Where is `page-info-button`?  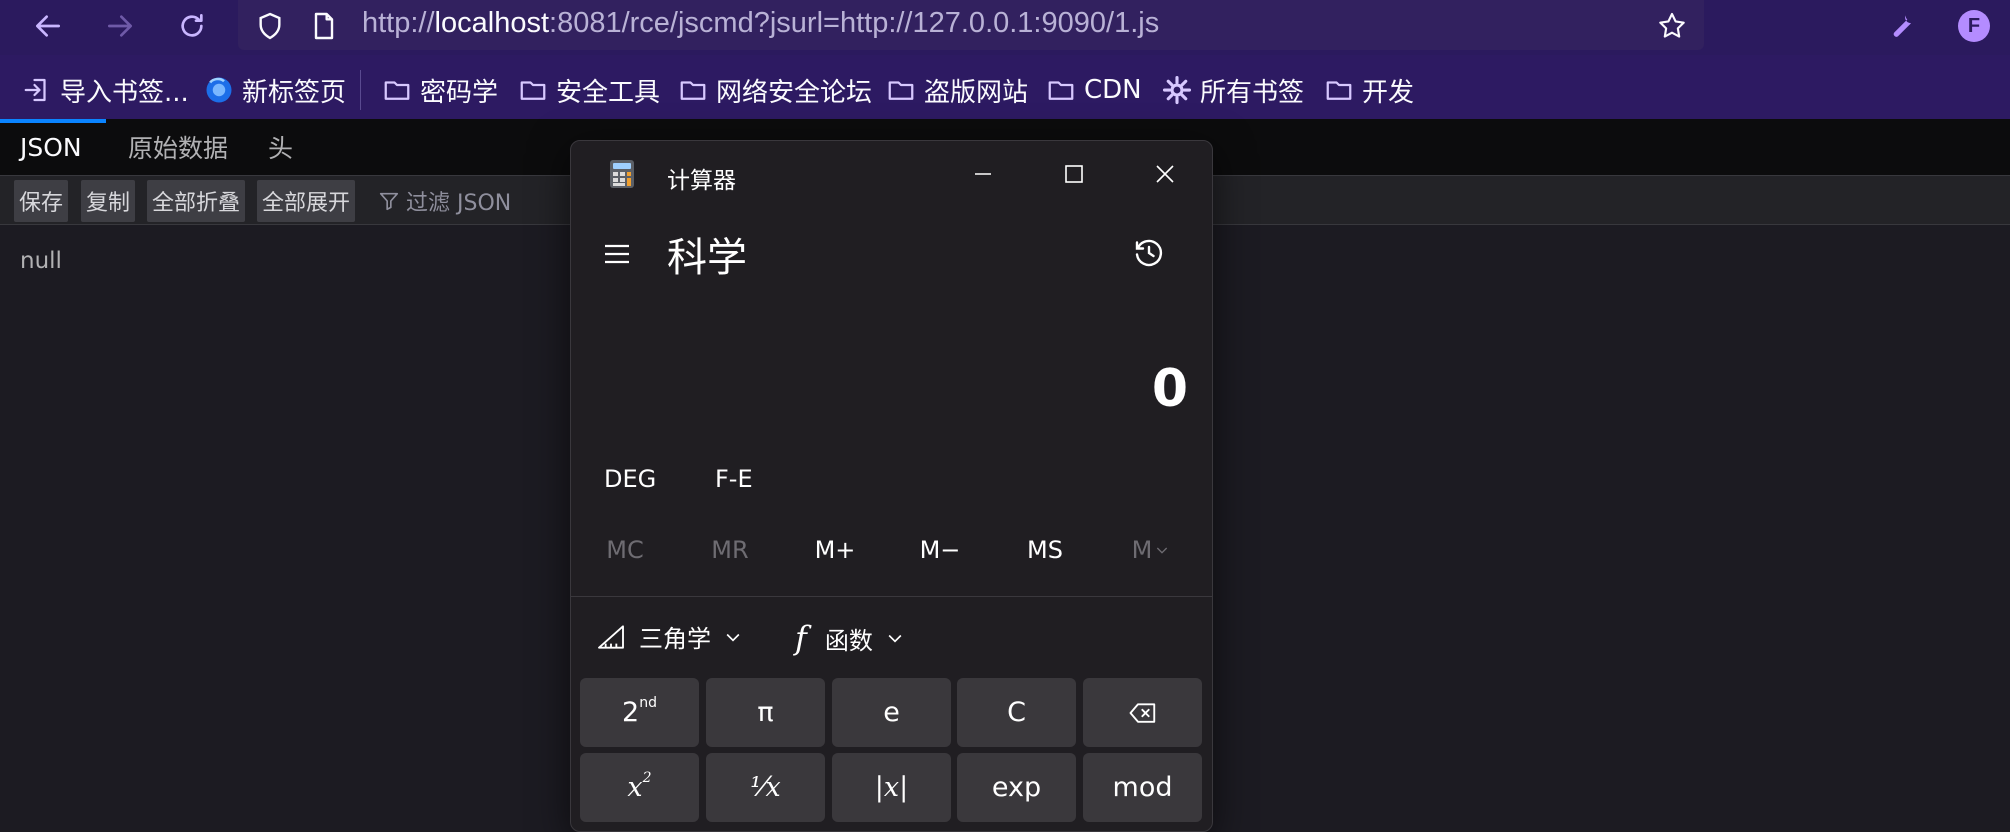
page-info-button is located at coordinates (324, 26).